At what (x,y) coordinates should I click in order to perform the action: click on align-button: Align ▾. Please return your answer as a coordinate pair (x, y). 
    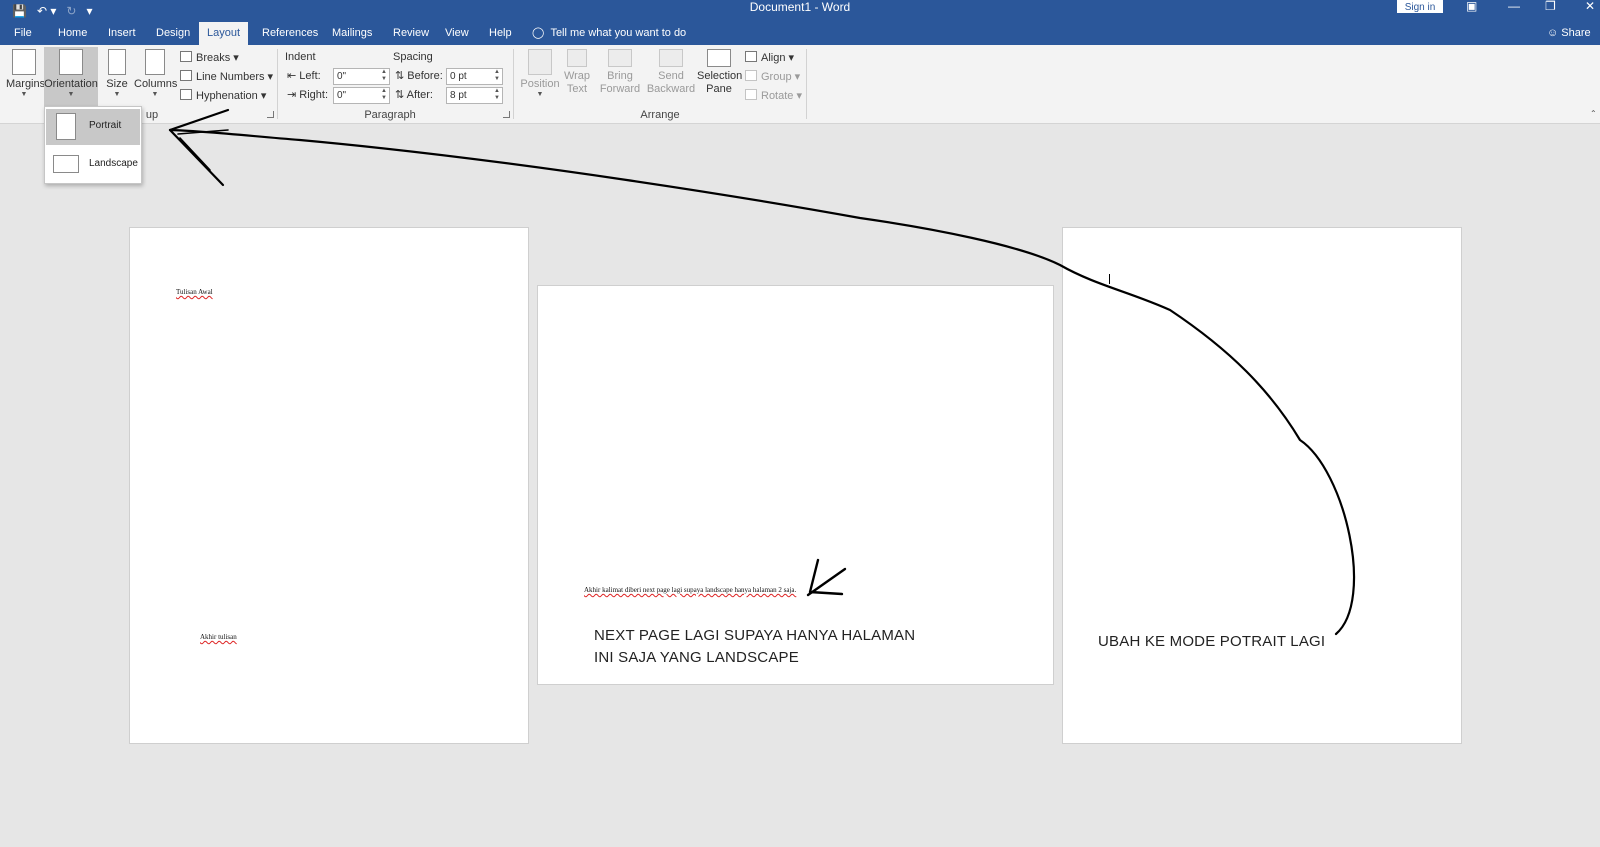
    Looking at the image, I should click on (769, 58).